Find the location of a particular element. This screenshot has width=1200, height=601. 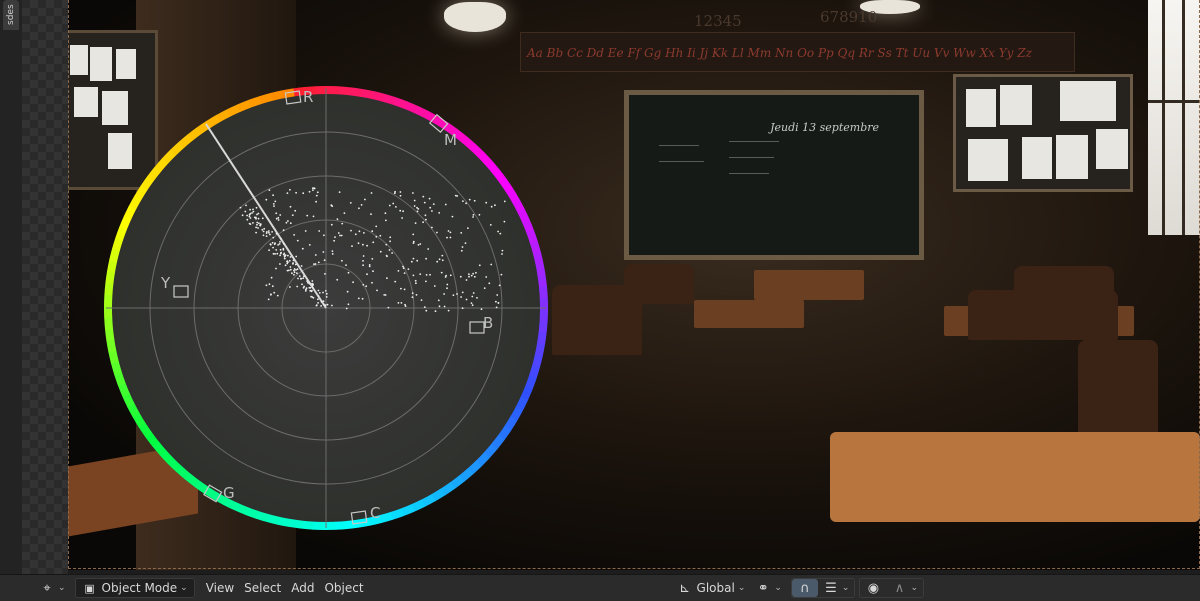

snapping-group: ∩ ☰ ⌄ is located at coordinates (823, 588).